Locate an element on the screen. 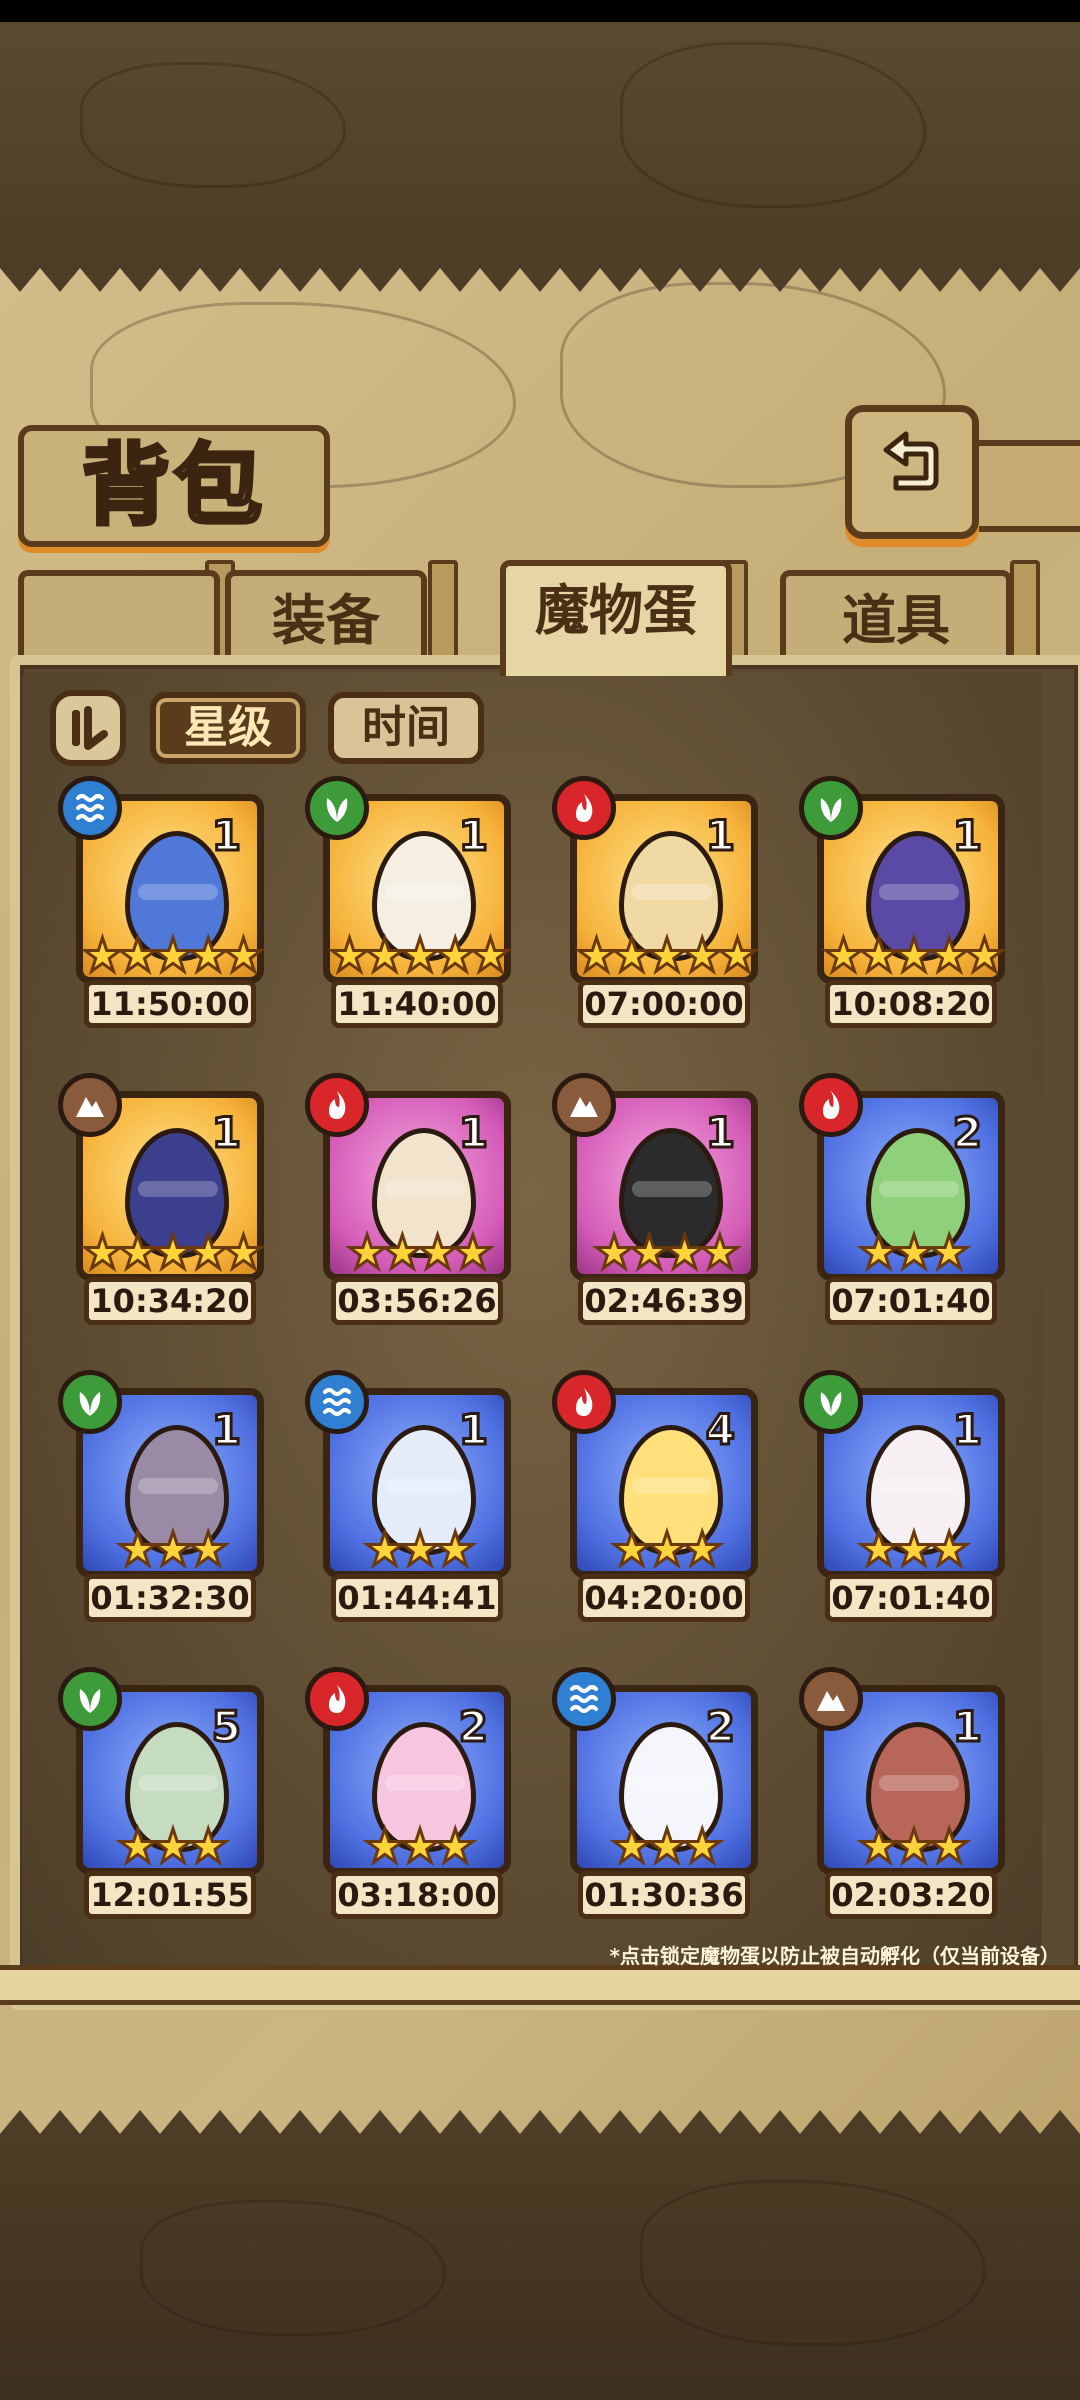 The image size is (1080, 2400). back-button is located at coordinates (912, 472).